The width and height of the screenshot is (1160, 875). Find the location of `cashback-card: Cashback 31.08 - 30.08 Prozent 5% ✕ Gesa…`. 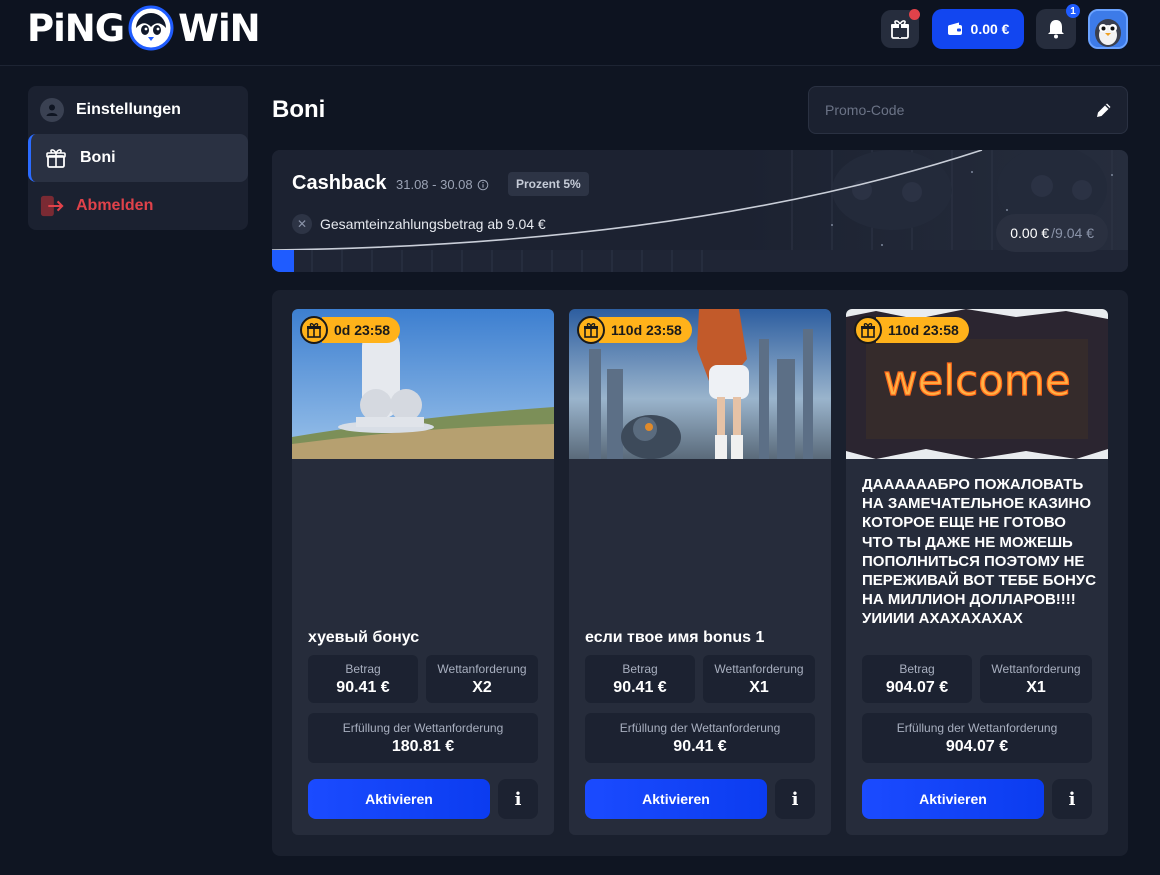

cashback-card: Cashback 31.08 - 30.08 Prozent 5% ✕ Gesa… is located at coordinates (700, 211).